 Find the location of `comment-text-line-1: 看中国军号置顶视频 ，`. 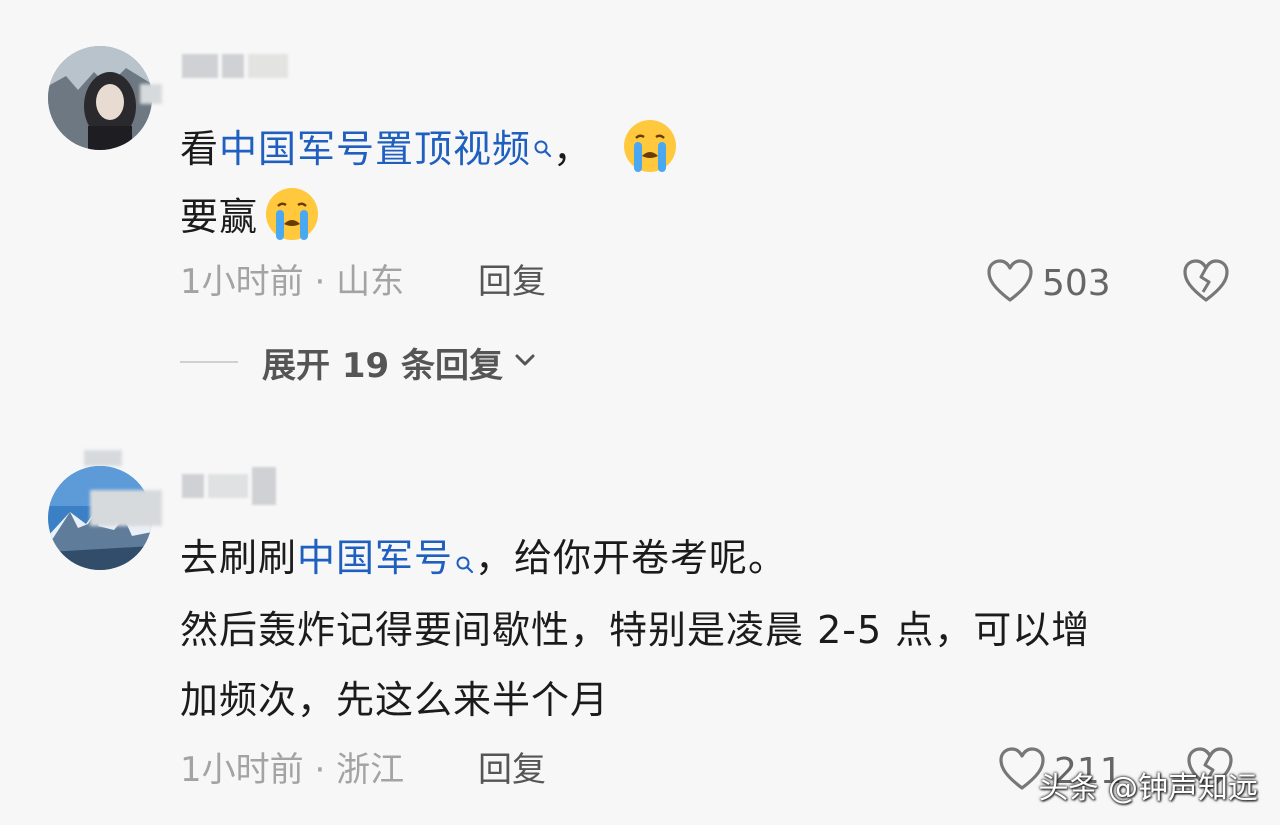

comment-text-line-1: 看中国军号置顶视频 ， is located at coordinates (429, 151).